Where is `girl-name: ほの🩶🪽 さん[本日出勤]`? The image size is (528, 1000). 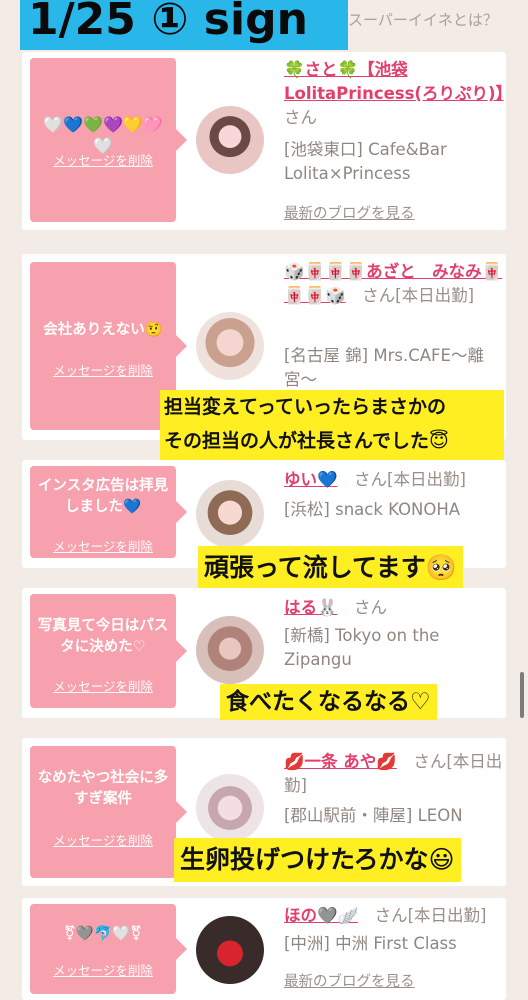 girl-name: ほの🩶🪽 さん[本日出勤] is located at coordinates (394, 916).